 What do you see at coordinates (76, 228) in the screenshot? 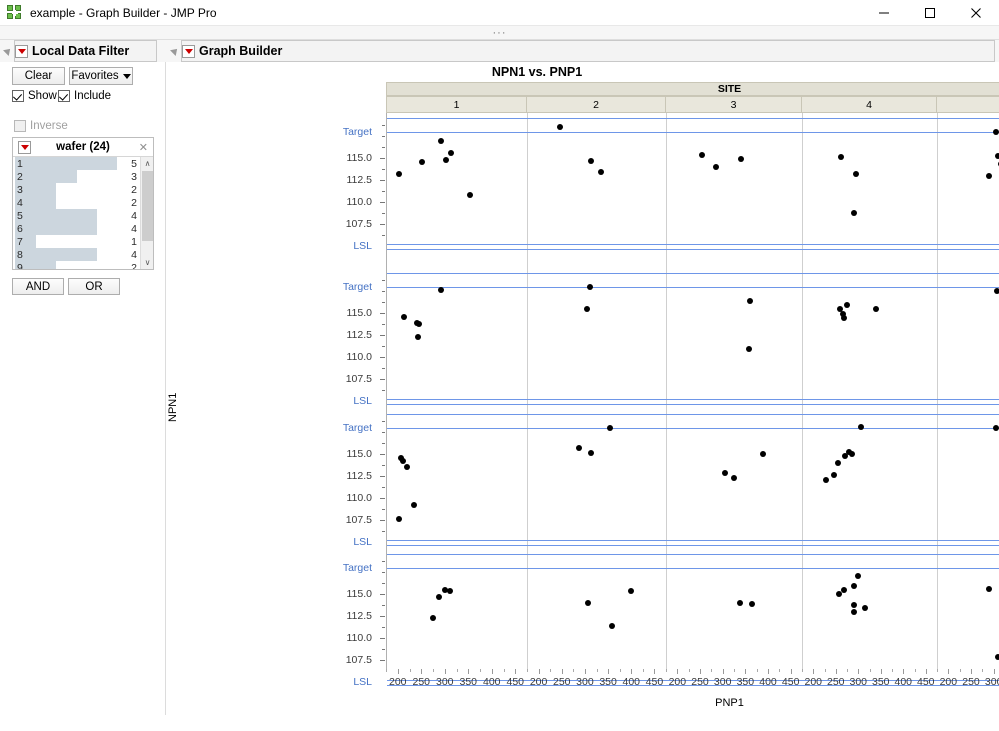
I see `filter-list-item: 64` at bounding box center [76, 228].